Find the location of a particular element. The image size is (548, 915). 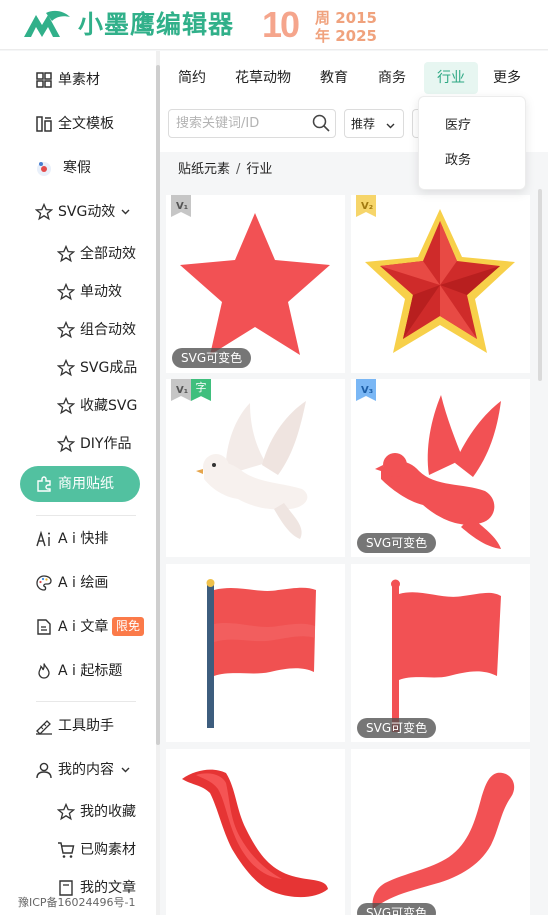

sidebar-item-label: 我的收藏 is located at coordinates (108, 812).